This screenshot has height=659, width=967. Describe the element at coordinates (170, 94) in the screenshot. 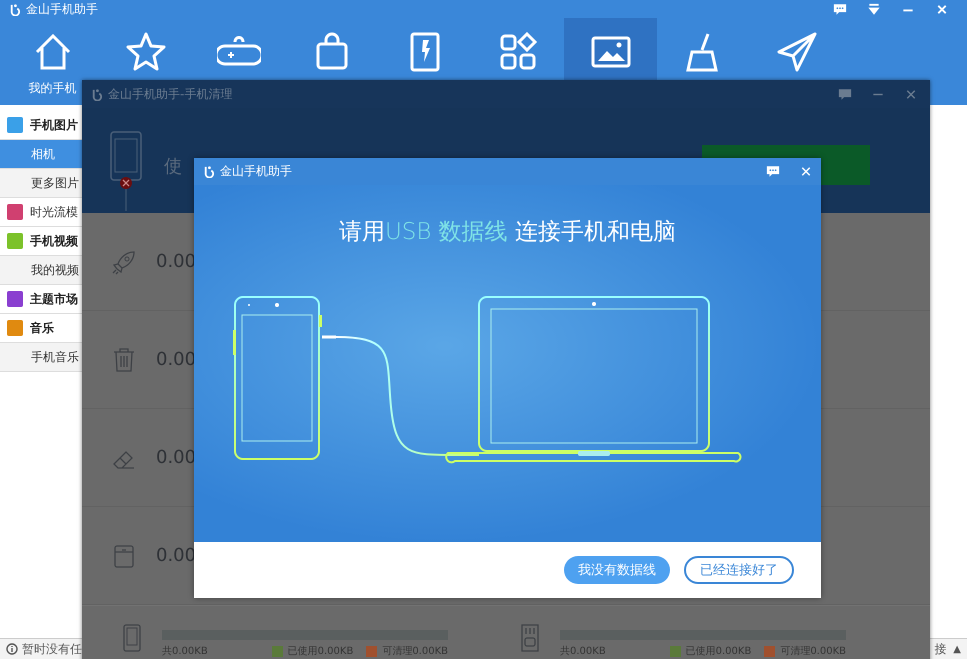

I see `window-title: 金山手机助手-手机清理` at that location.